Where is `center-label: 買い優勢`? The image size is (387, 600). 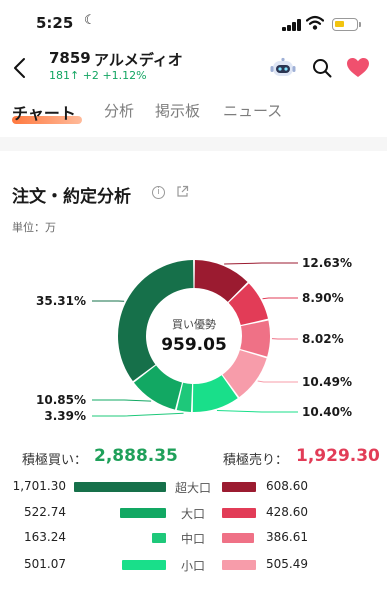
center-label: 買い優勢 is located at coordinates (194, 324).